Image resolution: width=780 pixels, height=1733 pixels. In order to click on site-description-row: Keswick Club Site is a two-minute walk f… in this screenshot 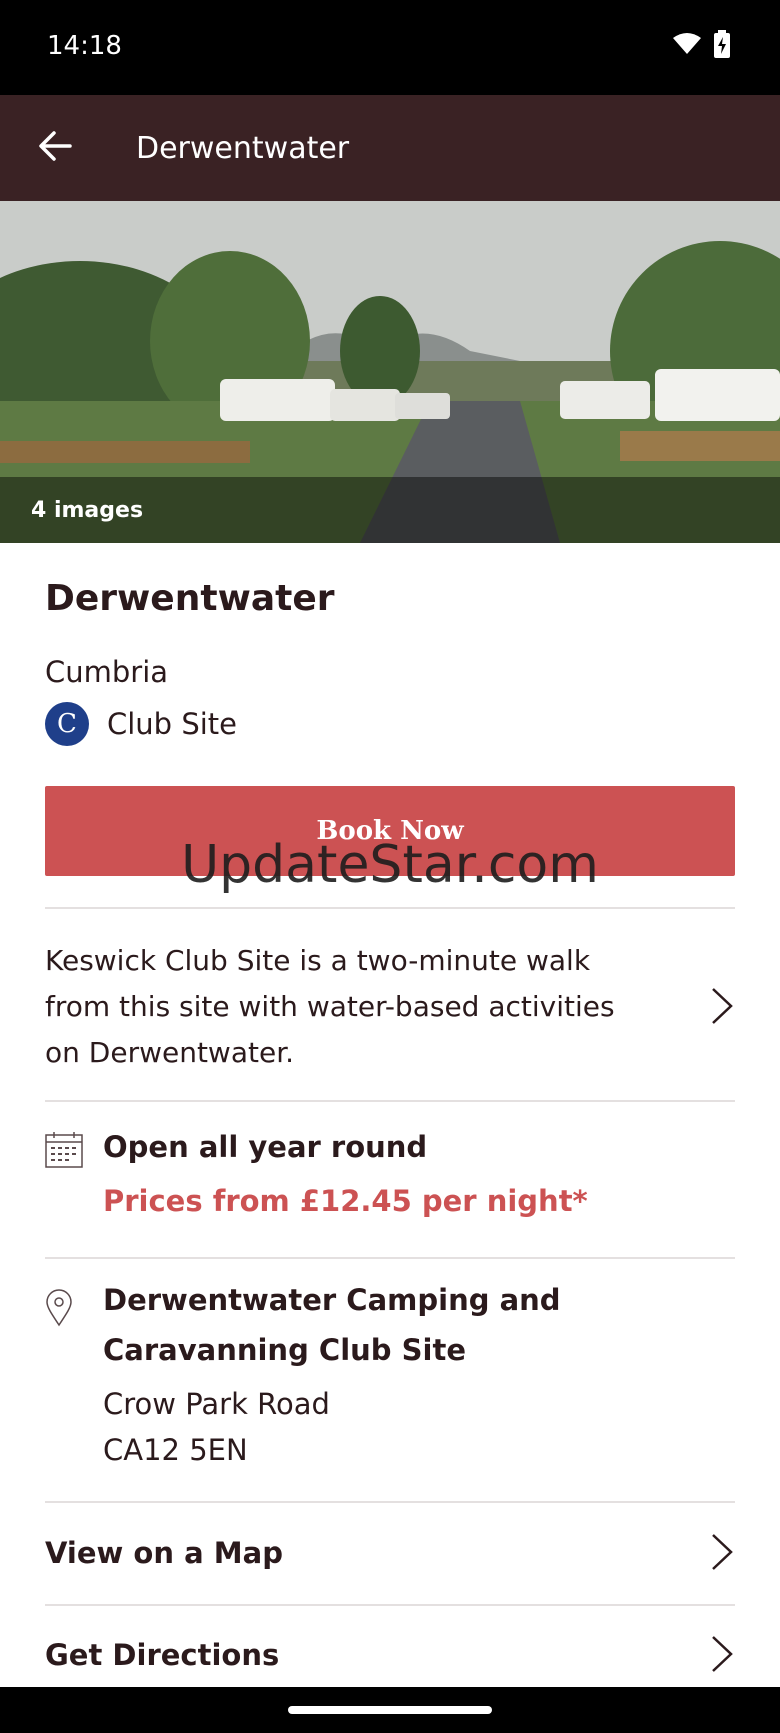, I will do `click(390, 1007)`.